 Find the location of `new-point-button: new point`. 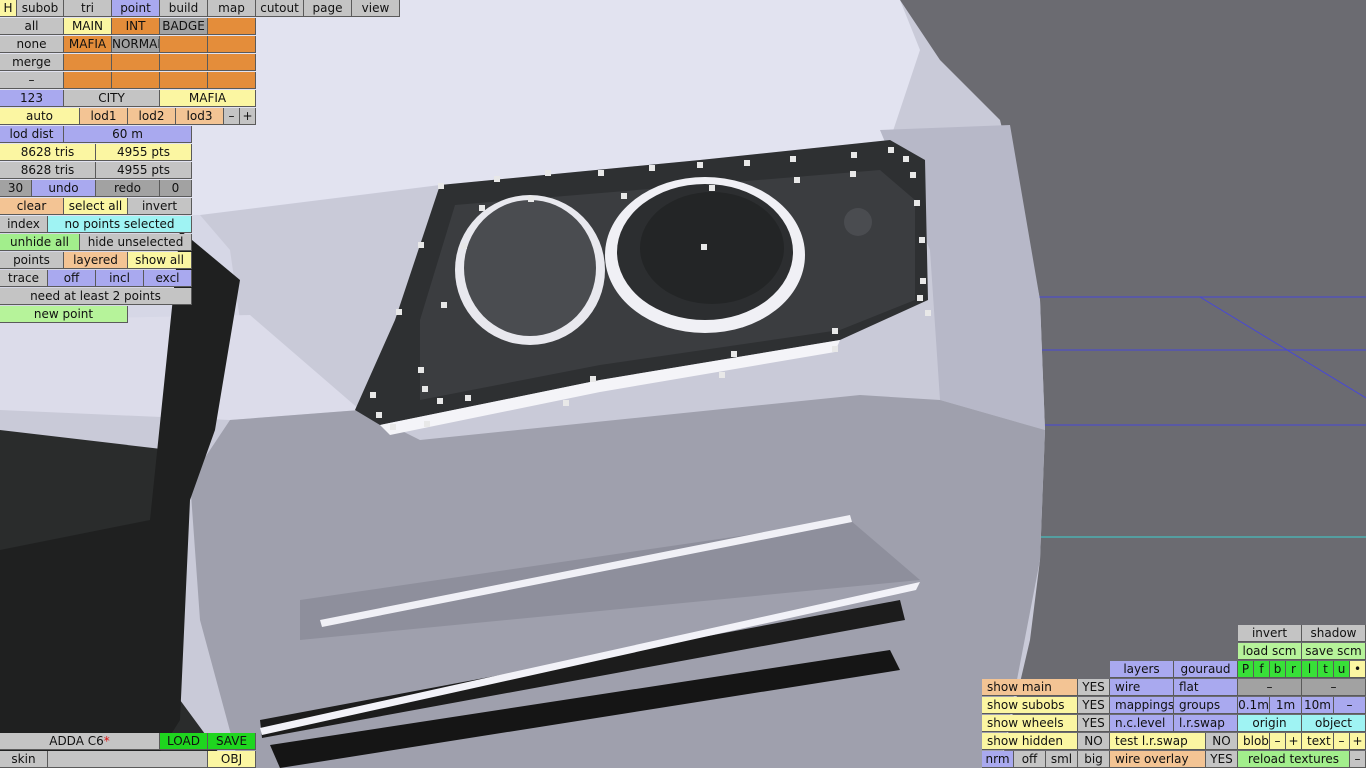

new-point-button: new point is located at coordinates (64, 314).